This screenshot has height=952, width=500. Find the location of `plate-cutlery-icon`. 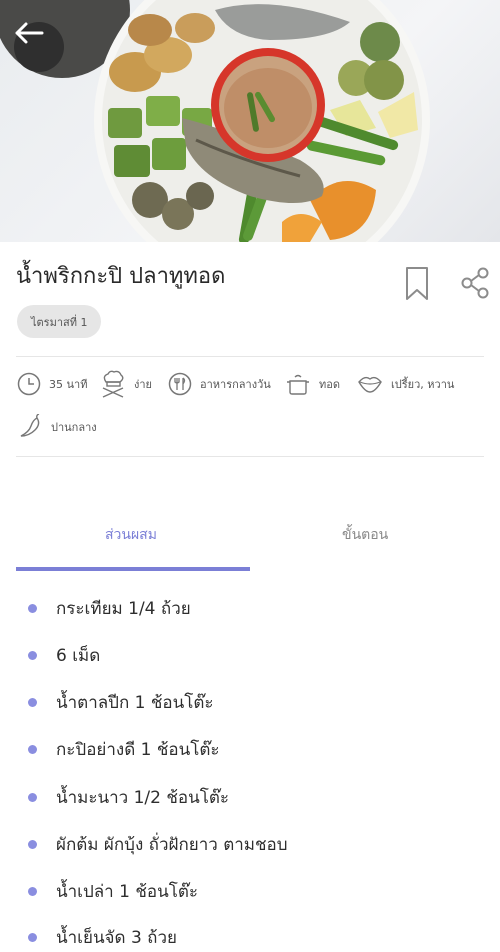

plate-cutlery-icon is located at coordinates (180, 384).